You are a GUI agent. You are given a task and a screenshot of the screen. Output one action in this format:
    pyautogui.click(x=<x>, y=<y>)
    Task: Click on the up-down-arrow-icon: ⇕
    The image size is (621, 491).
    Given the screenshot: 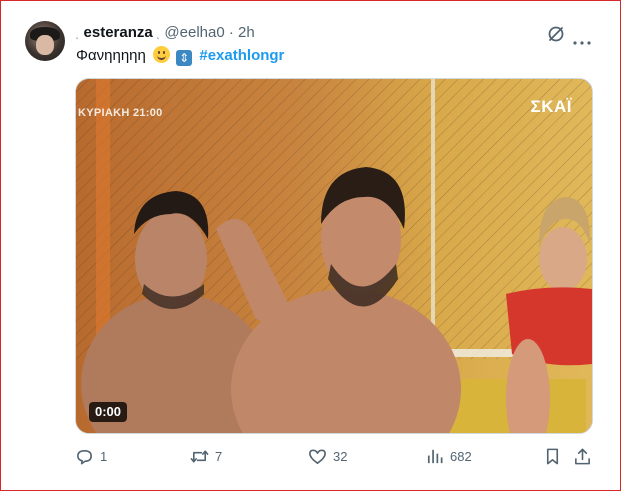 What is the action you would take?
    pyautogui.click(x=184, y=58)
    